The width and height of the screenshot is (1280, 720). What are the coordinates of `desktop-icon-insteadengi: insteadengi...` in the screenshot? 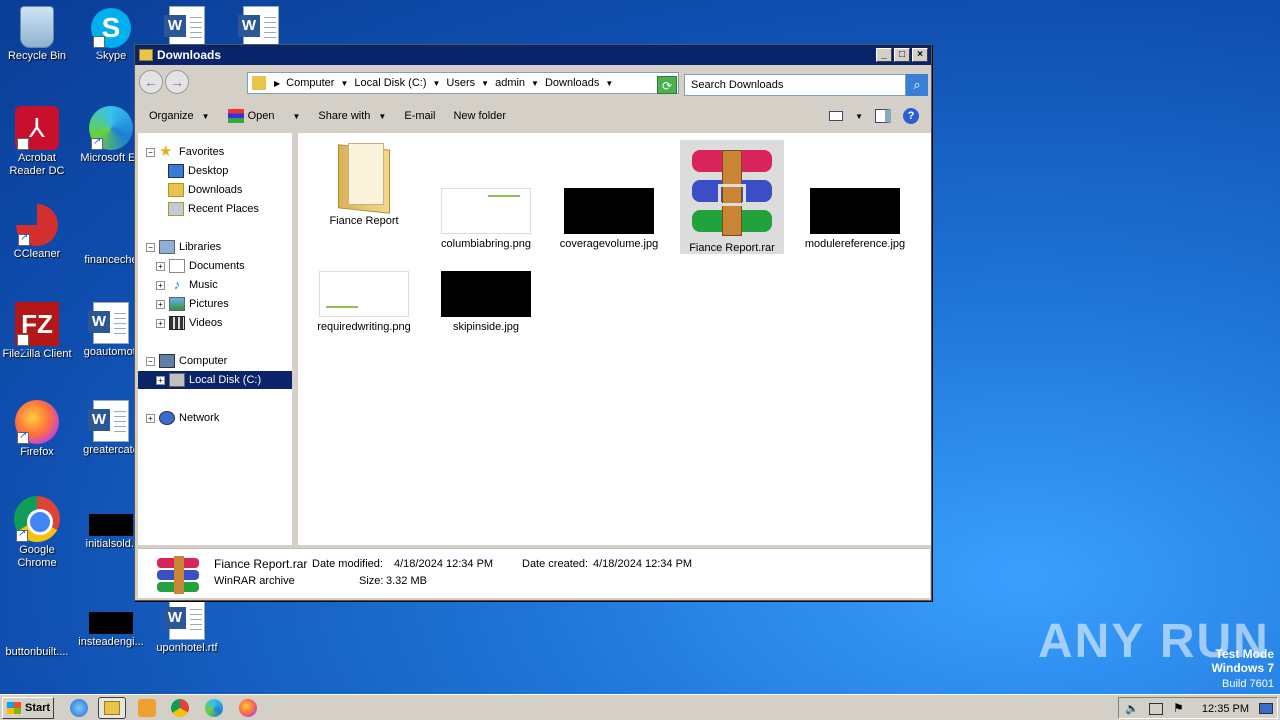 It's located at (111, 622).